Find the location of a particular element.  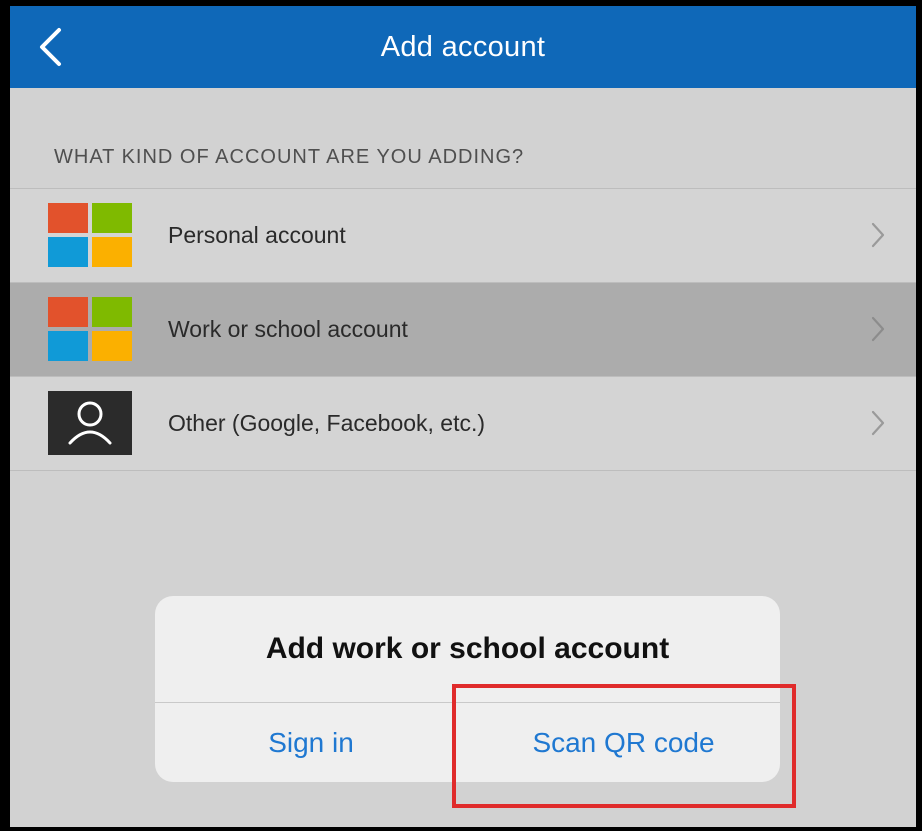

work-or-school-account-row: Work or school account is located at coordinates (463, 330).